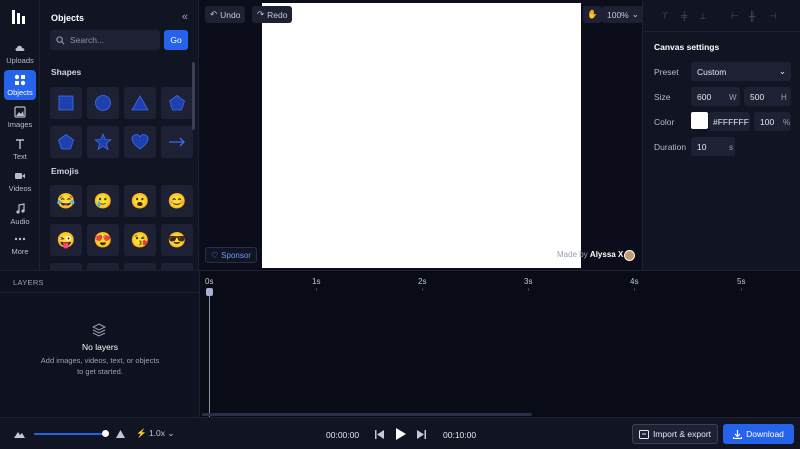 The width and height of the screenshot is (800, 449). I want to click on heart-icon, so click(140, 142).